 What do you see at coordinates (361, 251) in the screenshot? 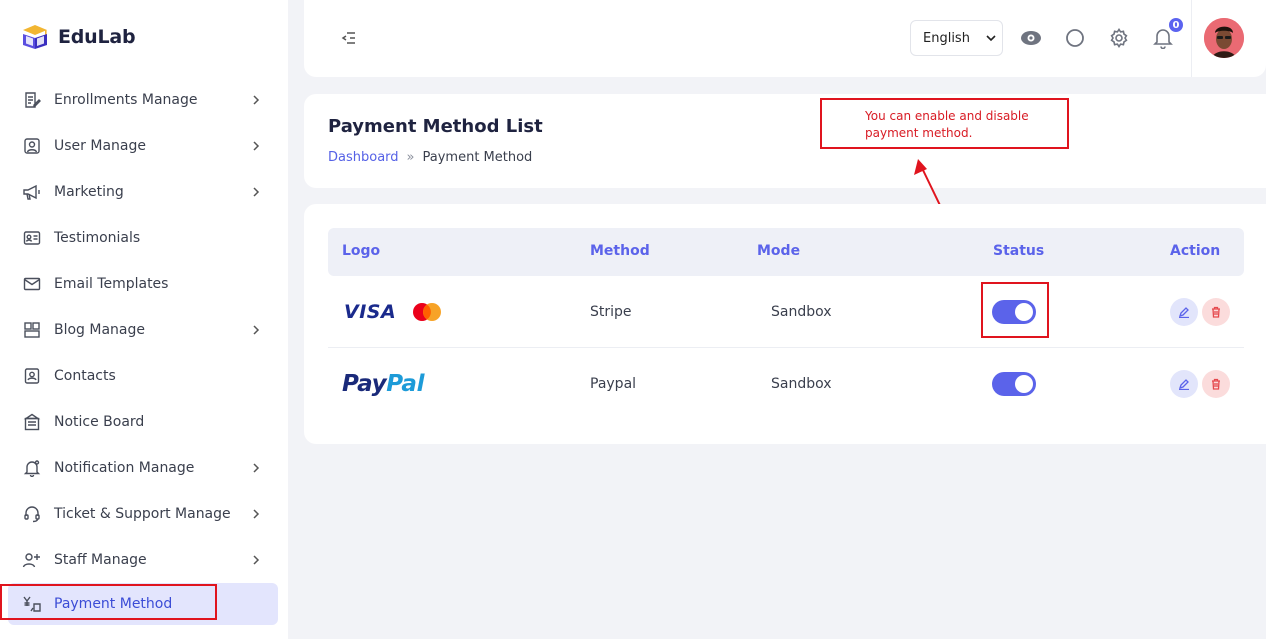
I see `column-header-logo: Logo` at bounding box center [361, 251].